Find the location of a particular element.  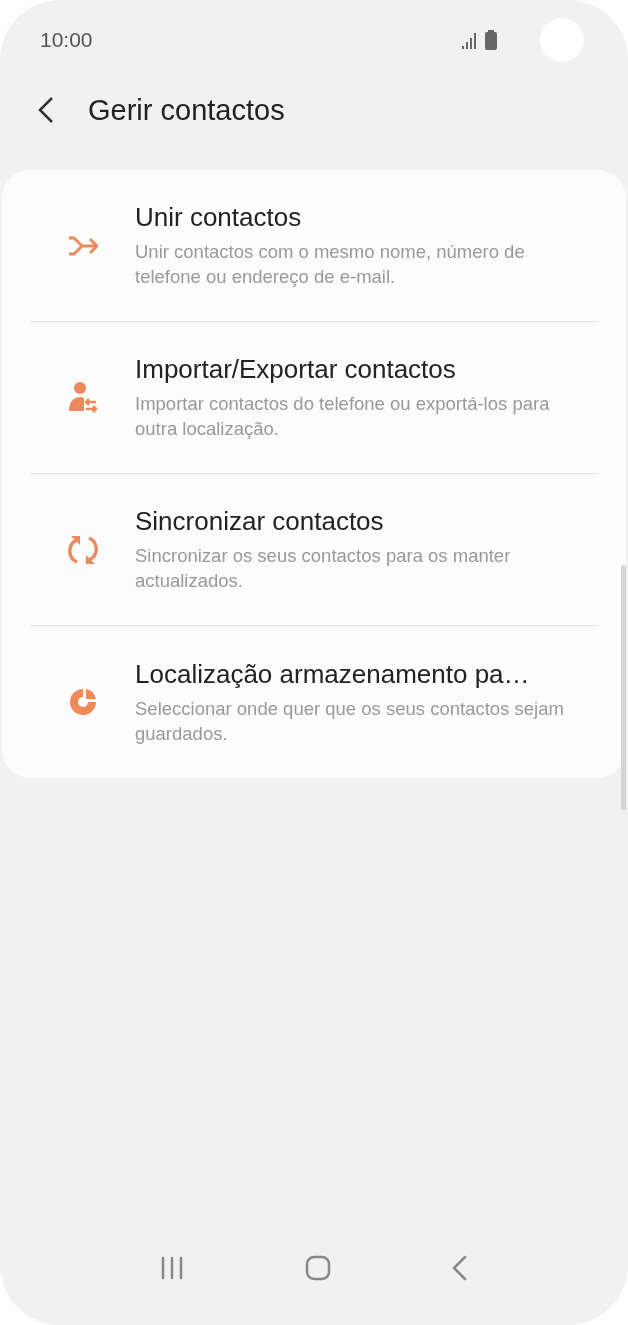

pie-chart-icon is located at coordinates (82, 702).